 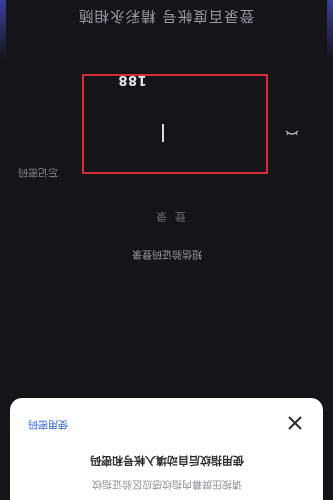 What do you see at coordinates (166, 15) in the screenshot?
I see `page-title: 登录百度帐号 精彩永相随` at bounding box center [166, 15].